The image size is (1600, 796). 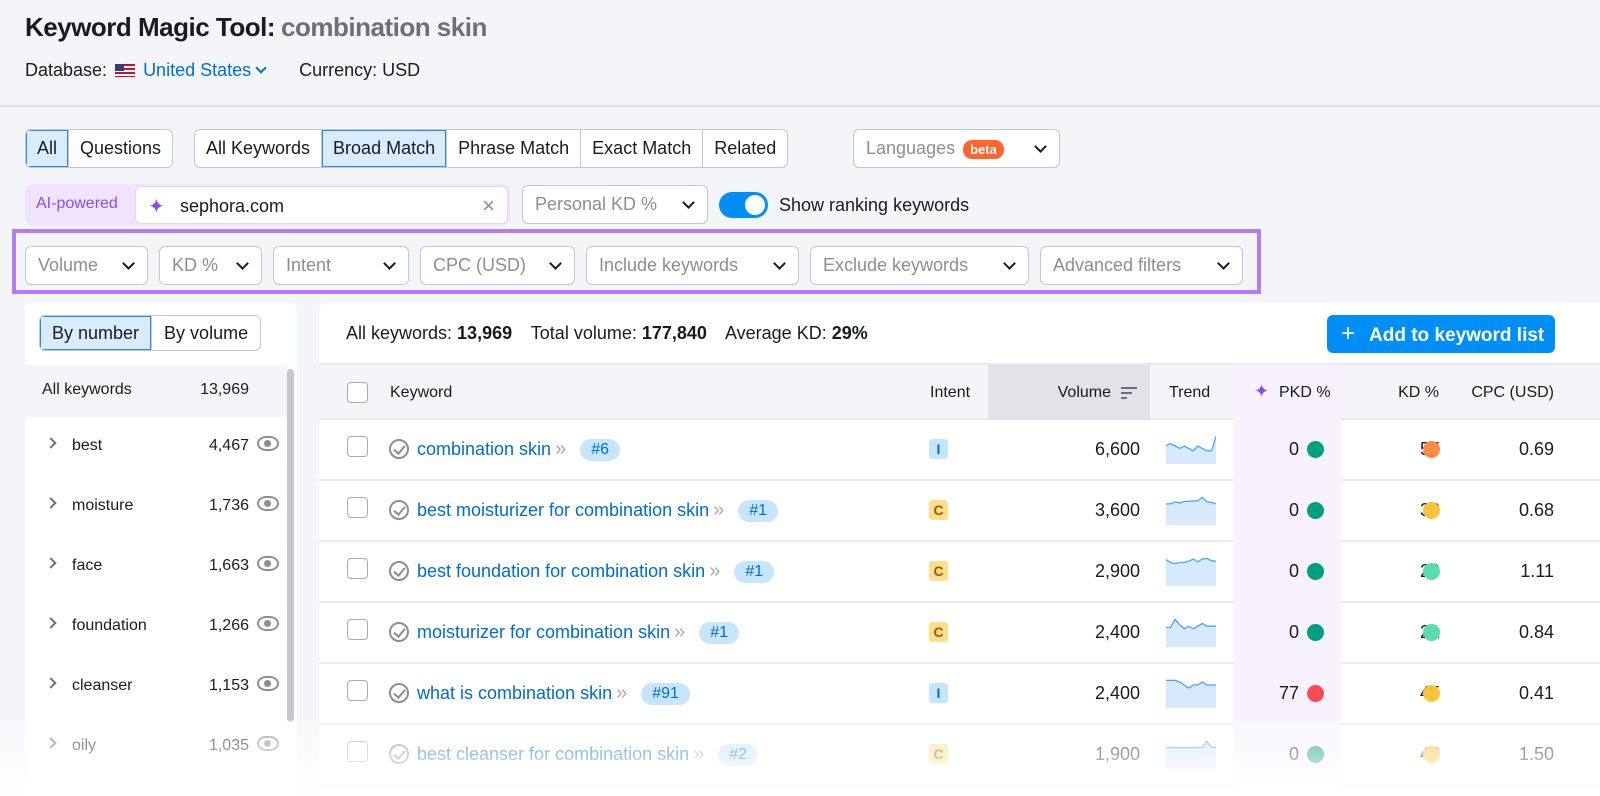 What do you see at coordinates (207, 70) in the screenshot?
I see `database-select: United States` at bounding box center [207, 70].